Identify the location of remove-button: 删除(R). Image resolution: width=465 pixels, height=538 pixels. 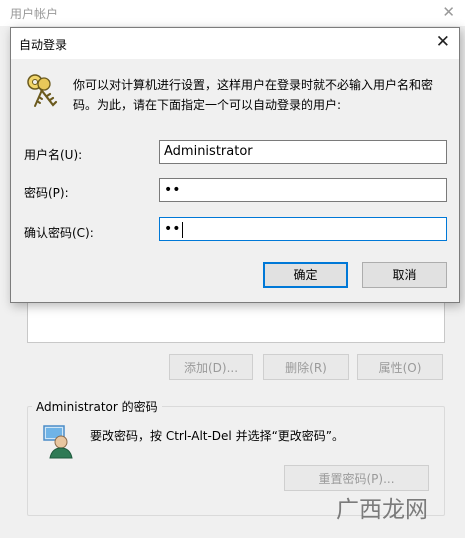
(306, 367).